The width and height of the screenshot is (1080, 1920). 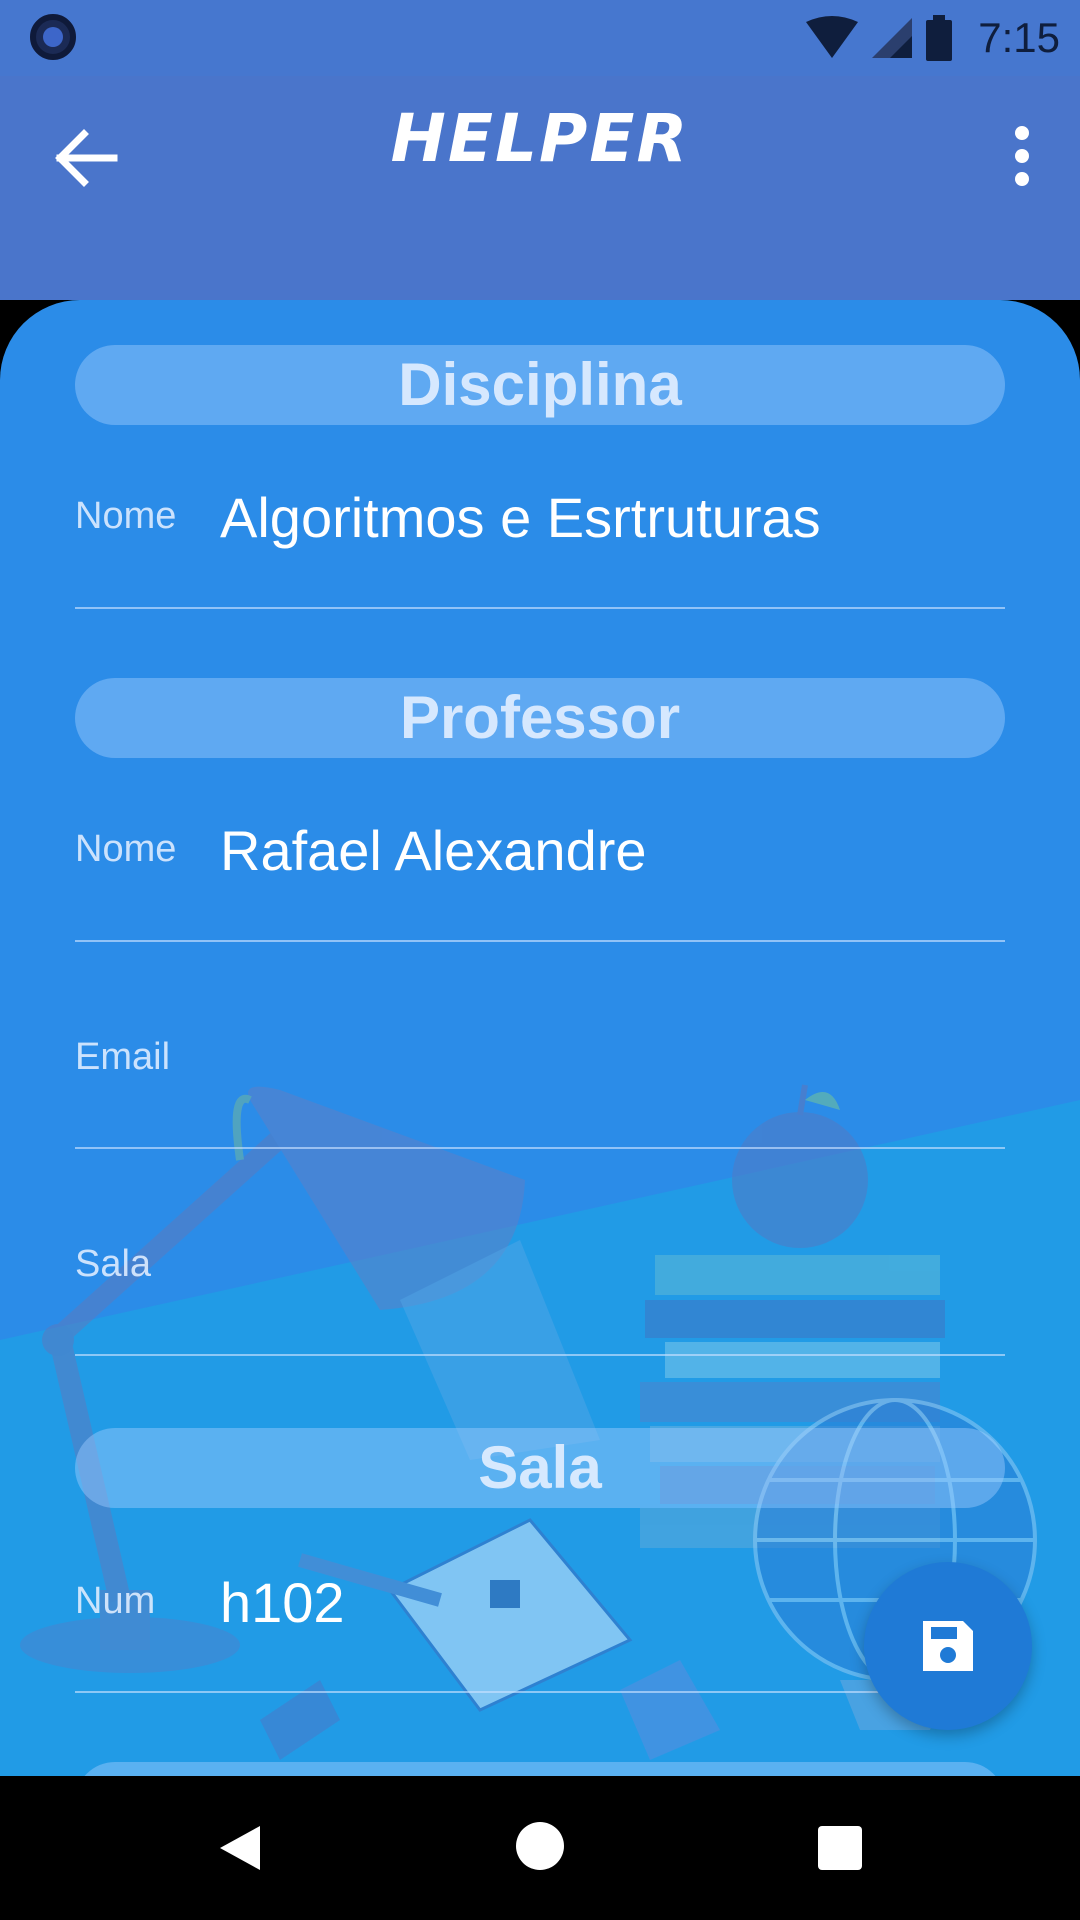 What do you see at coordinates (540, 718) in the screenshot?
I see `section-header-professor: Professor` at bounding box center [540, 718].